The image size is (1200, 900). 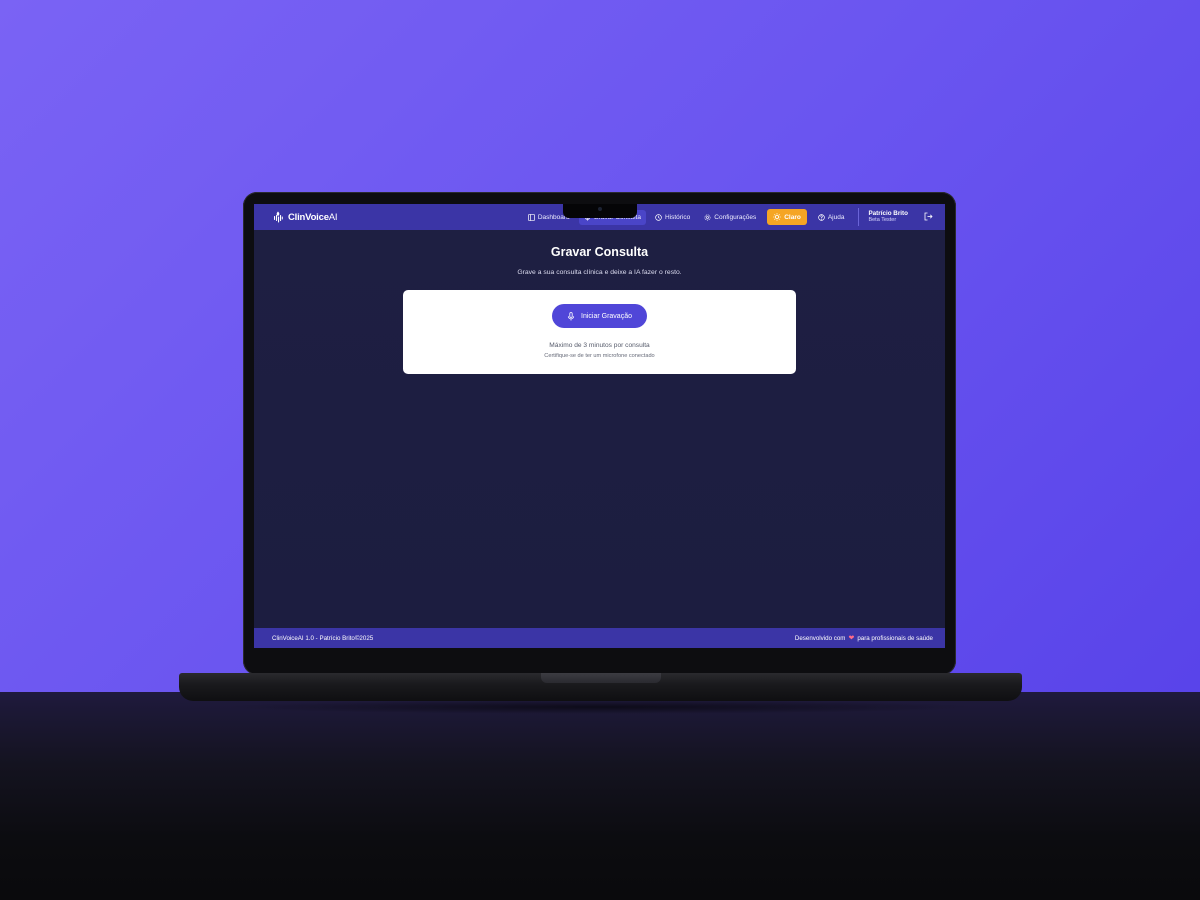 What do you see at coordinates (323, 638) in the screenshot?
I see `footer-copyright: ClinVoiceAI 1.0 - Patrício Brito©2025` at bounding box center [323, 638].